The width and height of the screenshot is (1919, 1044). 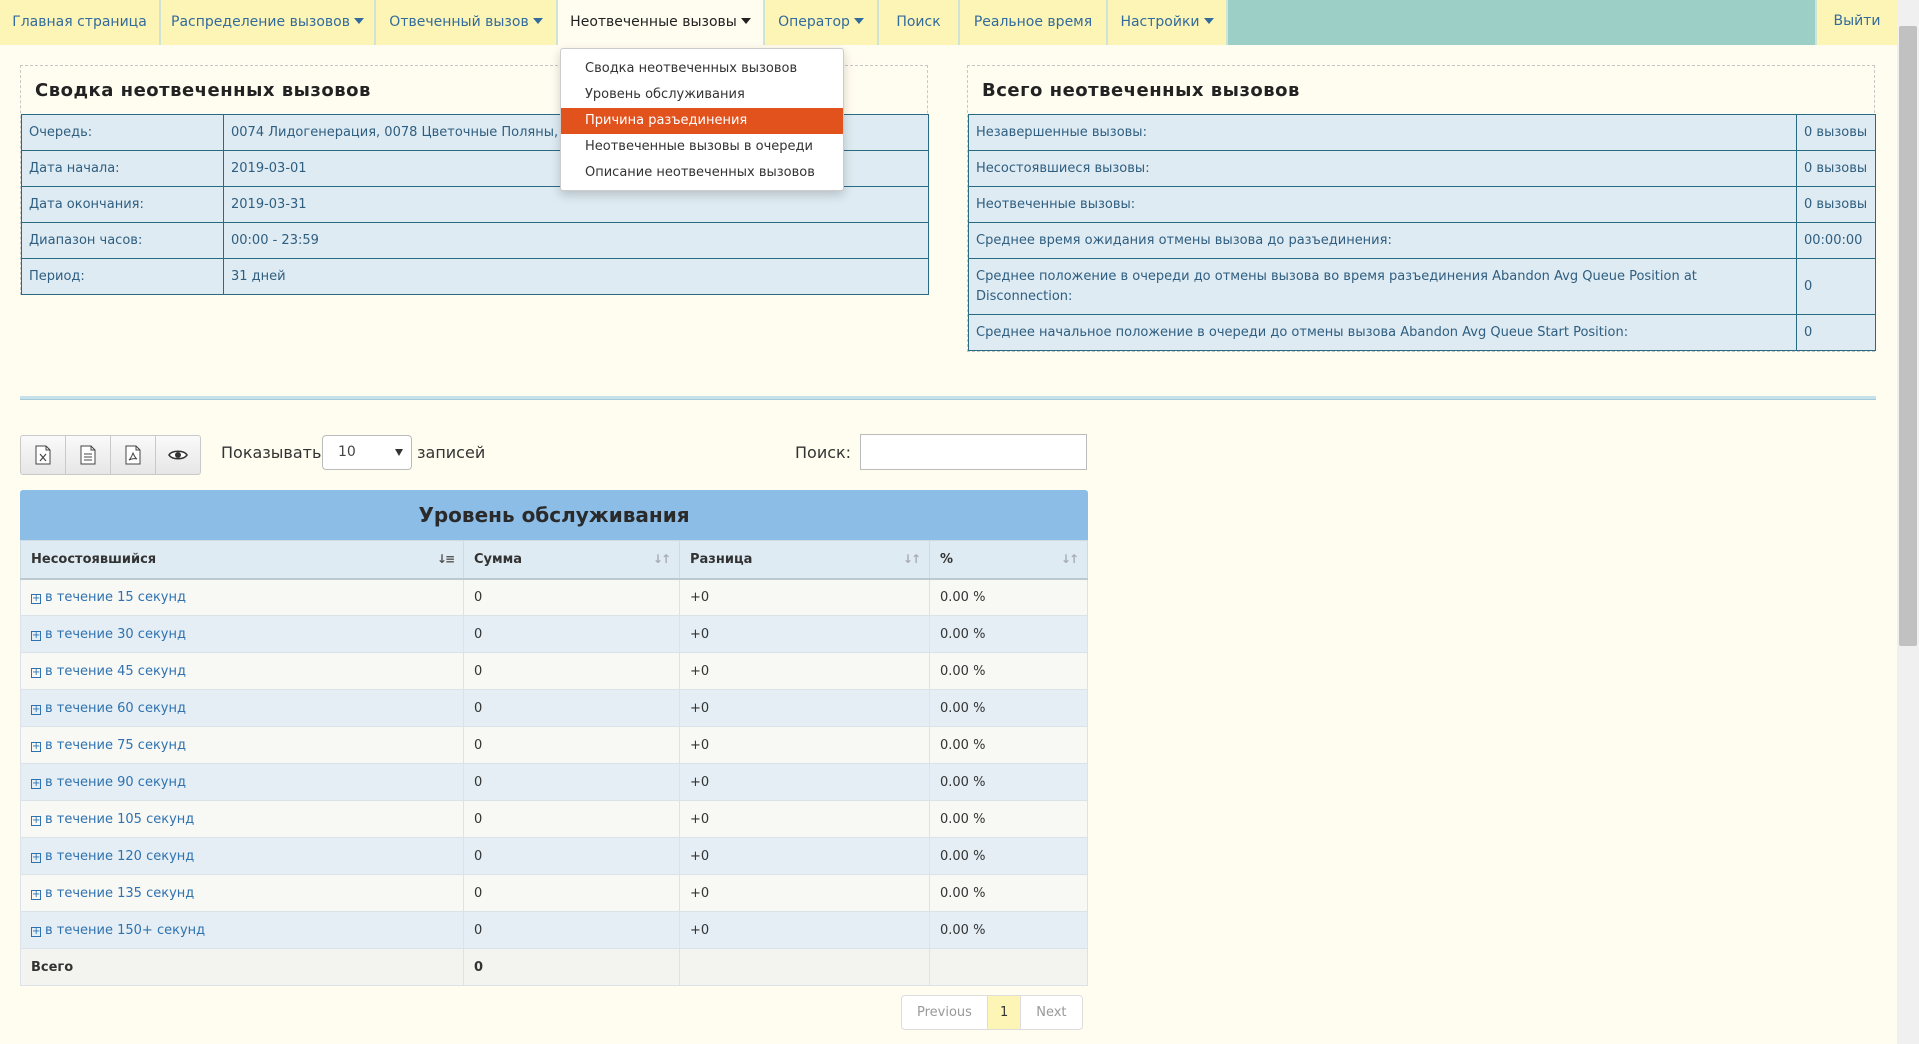 I want to click on export-excel-button, so click(x=43, y=455).